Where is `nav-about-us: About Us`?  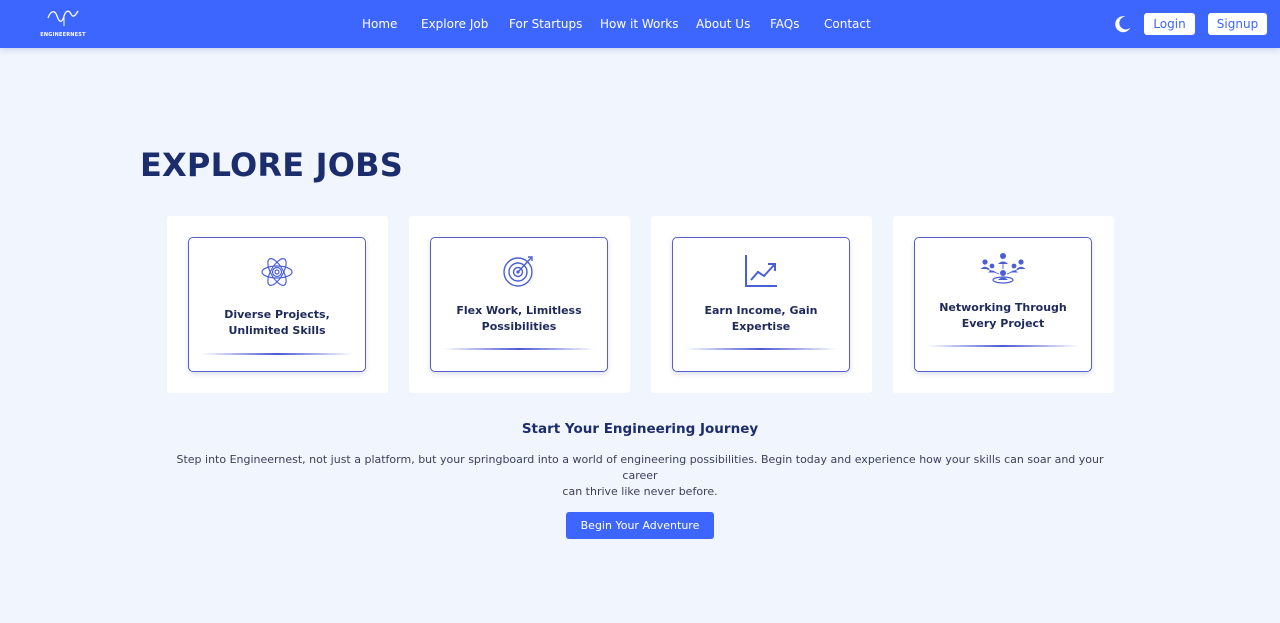
nav-about-us: About Us is located at coordinates (723, 24).